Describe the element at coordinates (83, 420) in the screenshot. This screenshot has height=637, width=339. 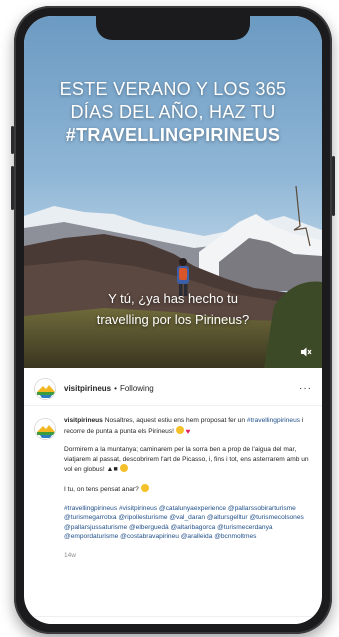
I see `caption-username: visitpirineus` at that location.